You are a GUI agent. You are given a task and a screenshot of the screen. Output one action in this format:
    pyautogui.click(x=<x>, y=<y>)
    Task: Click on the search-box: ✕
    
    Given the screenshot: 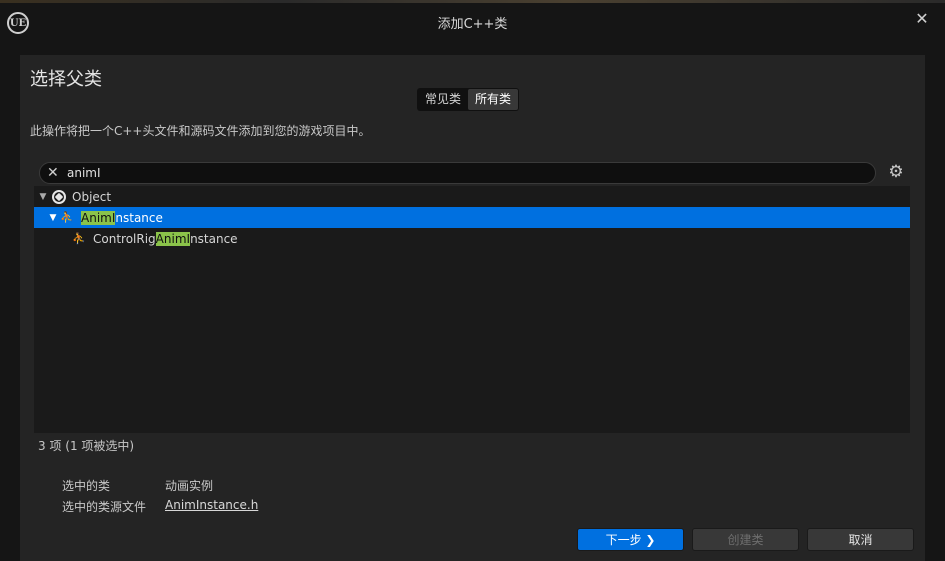 What is the action you would take?
    pyautogui.click(x=457, y=173)
    